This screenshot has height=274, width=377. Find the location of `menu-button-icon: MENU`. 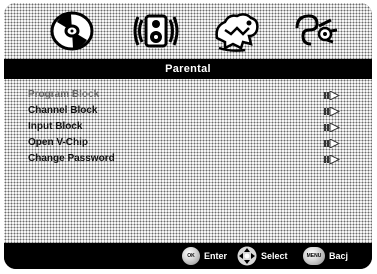

menu-button-icon: MENU is located at coordinates (314, 256).